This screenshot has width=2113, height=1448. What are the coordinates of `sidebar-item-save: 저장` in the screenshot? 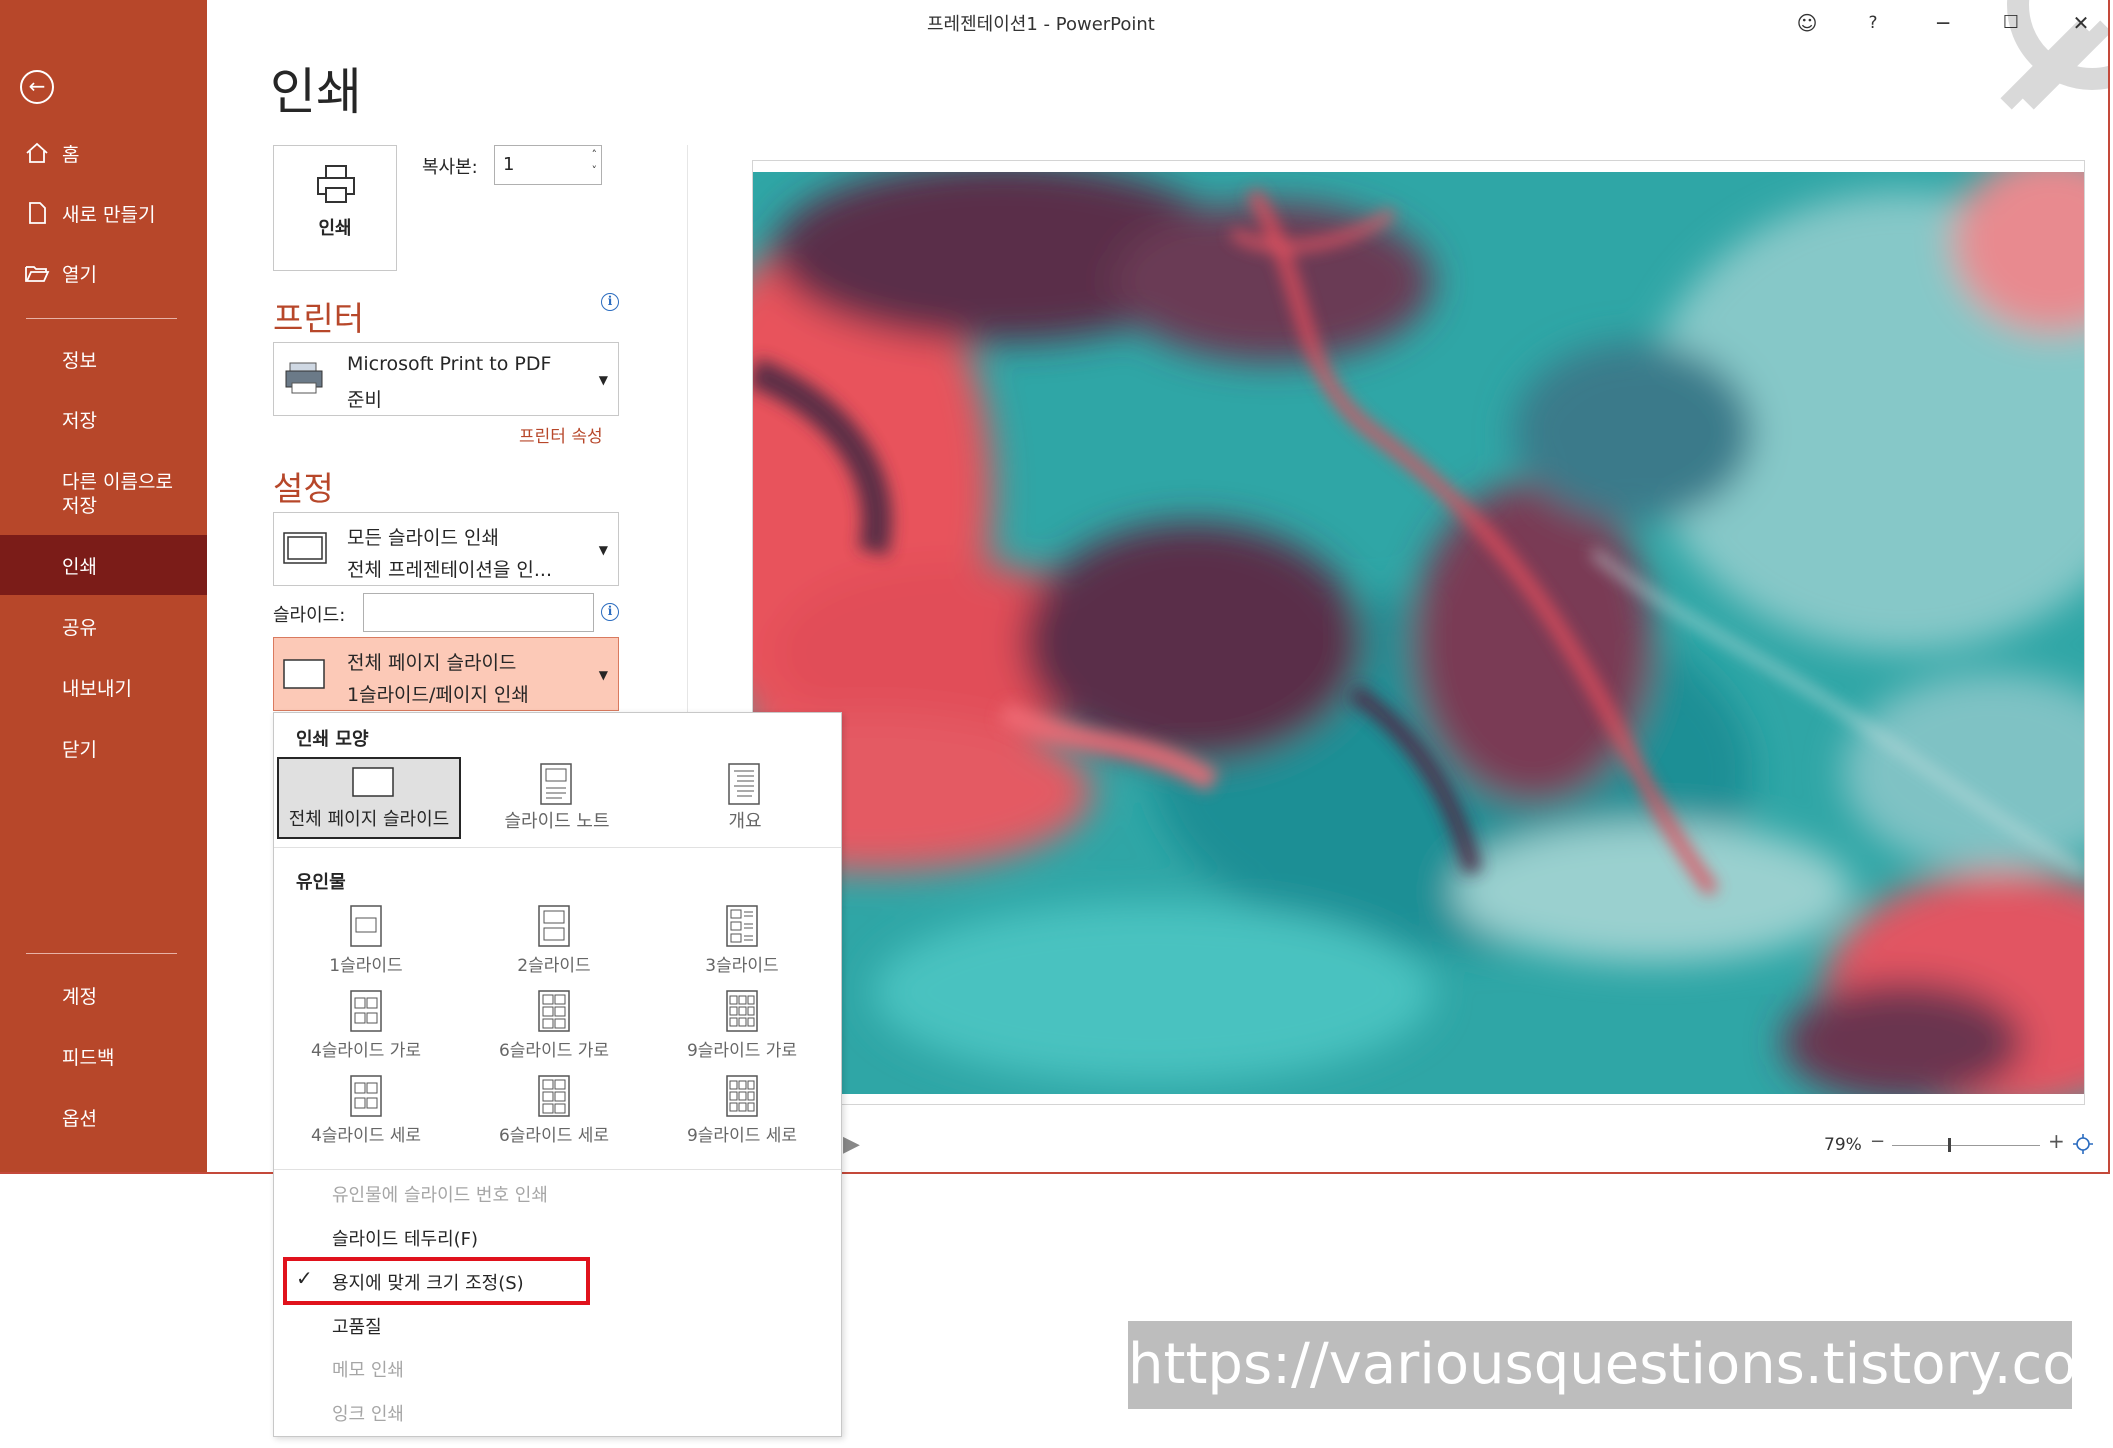 It's located at (103, 419).